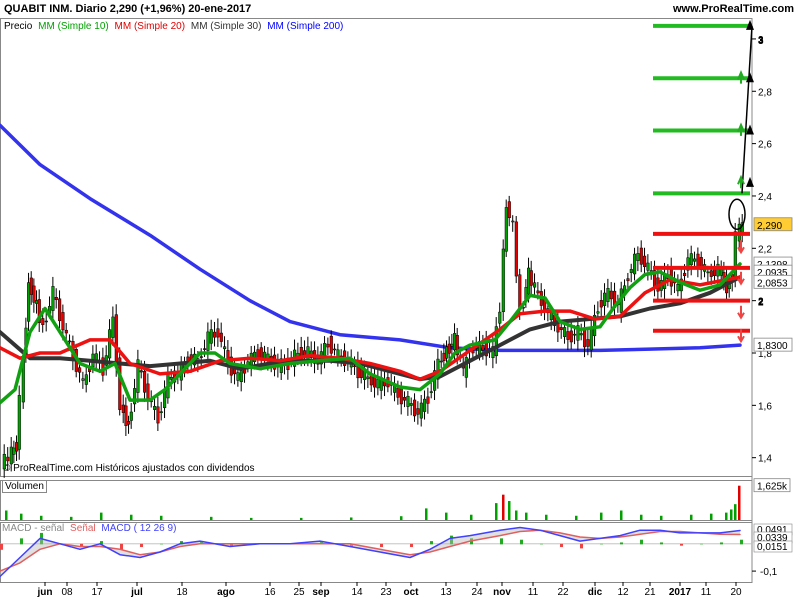 The width and height of the screenshot is (800, 600). Describe the element at coordinates (706, 592) in the screenshot. I see `x-tick-label: 11` at that location.